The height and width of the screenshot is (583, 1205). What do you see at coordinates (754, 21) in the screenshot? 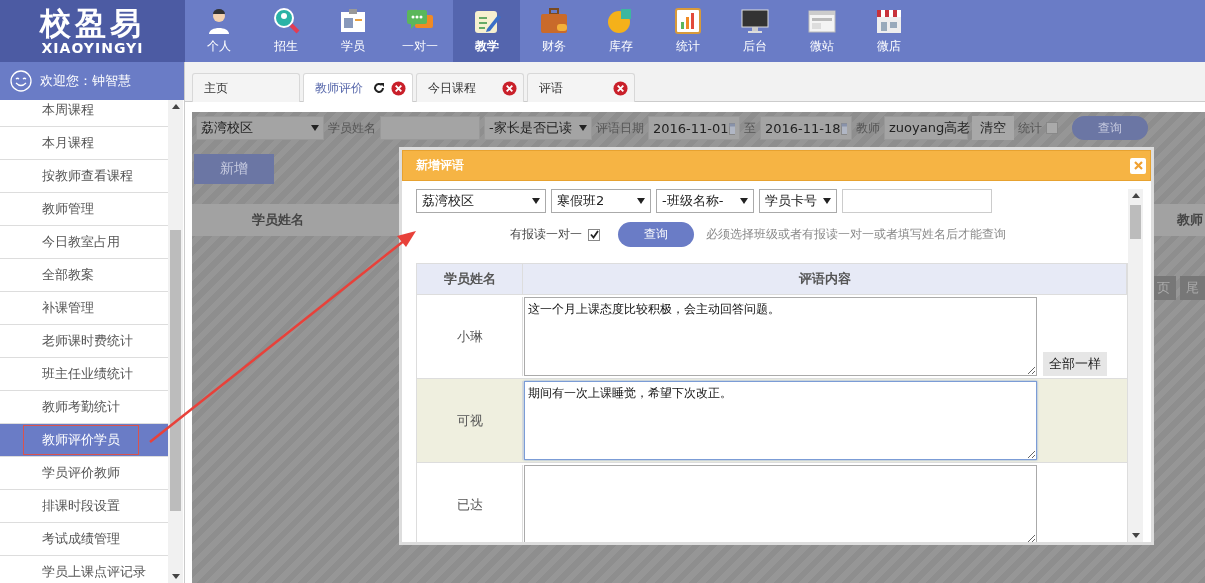
I see `monitor-icon` at bounding box center [754, 21].